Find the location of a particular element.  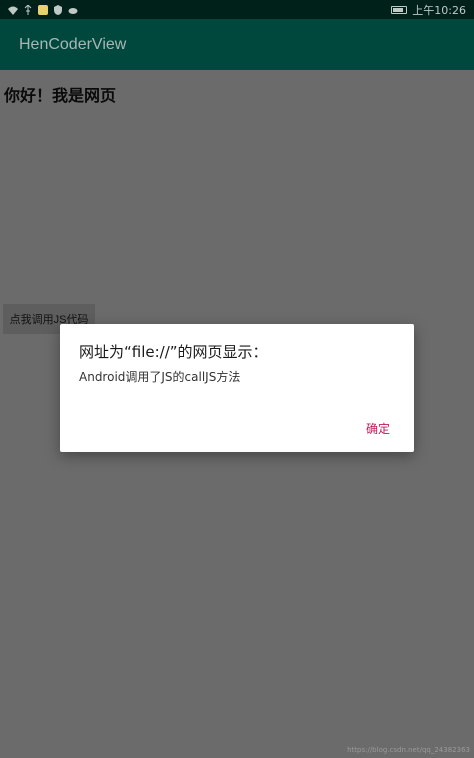

dialog-message: Android调用了JS的callJS方法 is located at coordinates (160, 377).